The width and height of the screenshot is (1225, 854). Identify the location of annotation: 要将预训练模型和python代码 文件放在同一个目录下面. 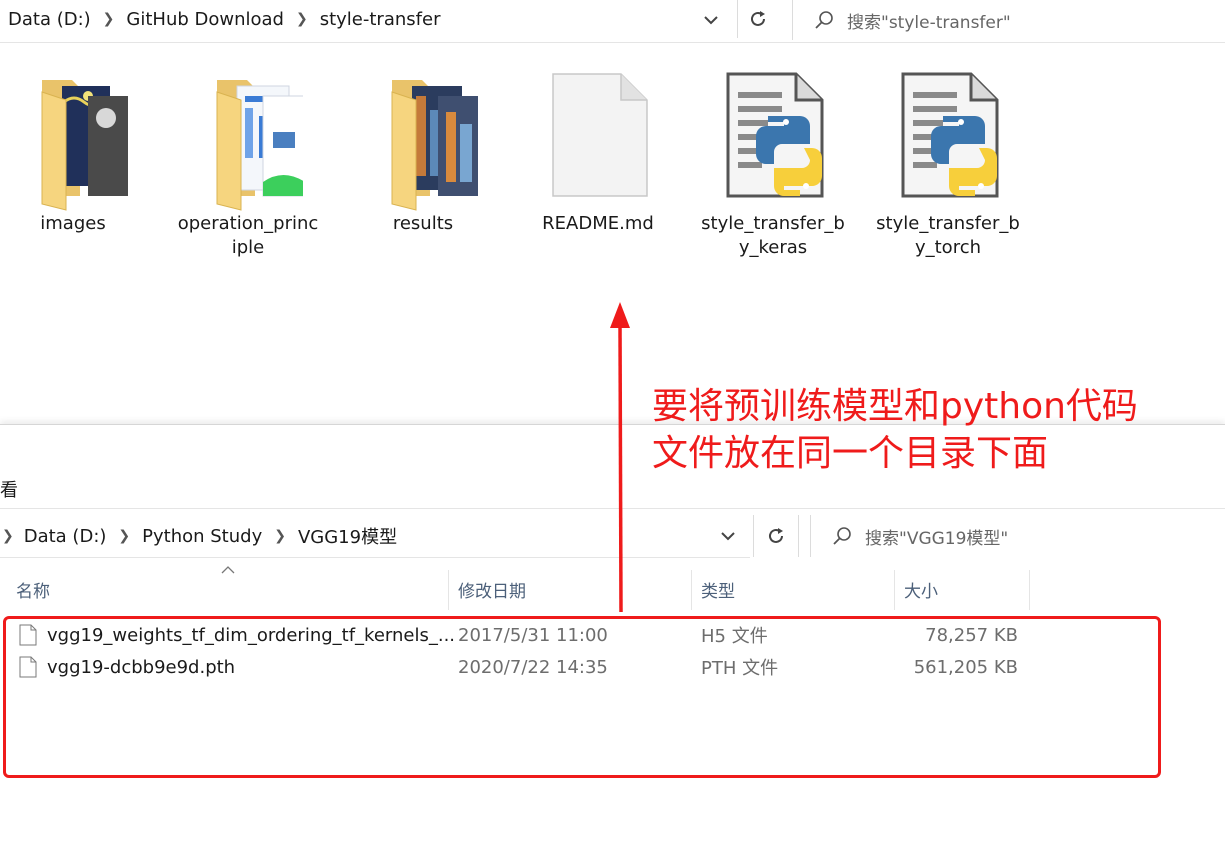
(895, 430).